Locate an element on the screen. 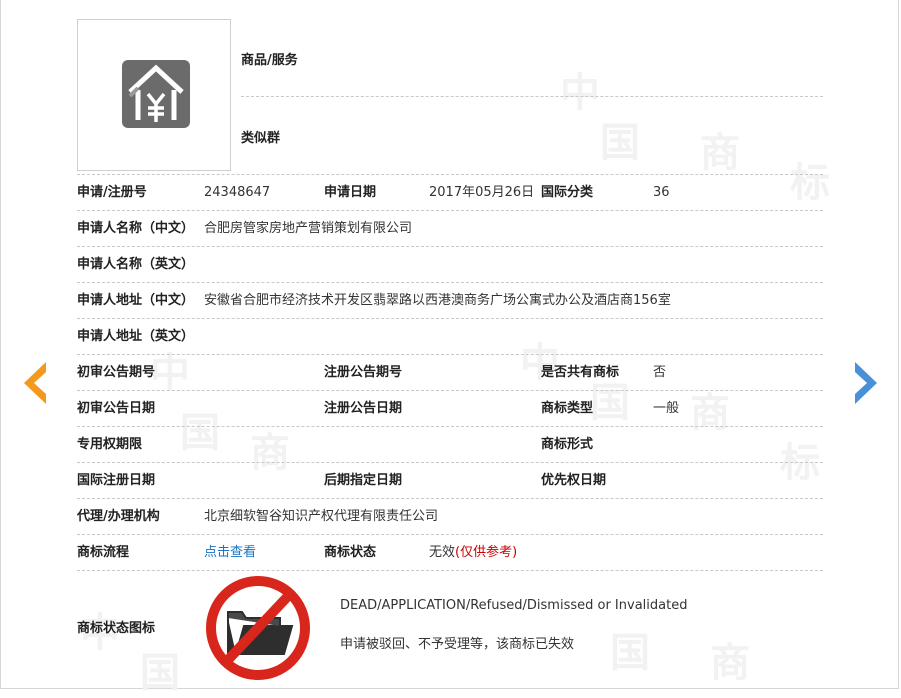 Image resolution: width=901 pixels, height=698 pixels. applicant-cn-label: 申请人名称（中文） is located at coordinates (136, 228).